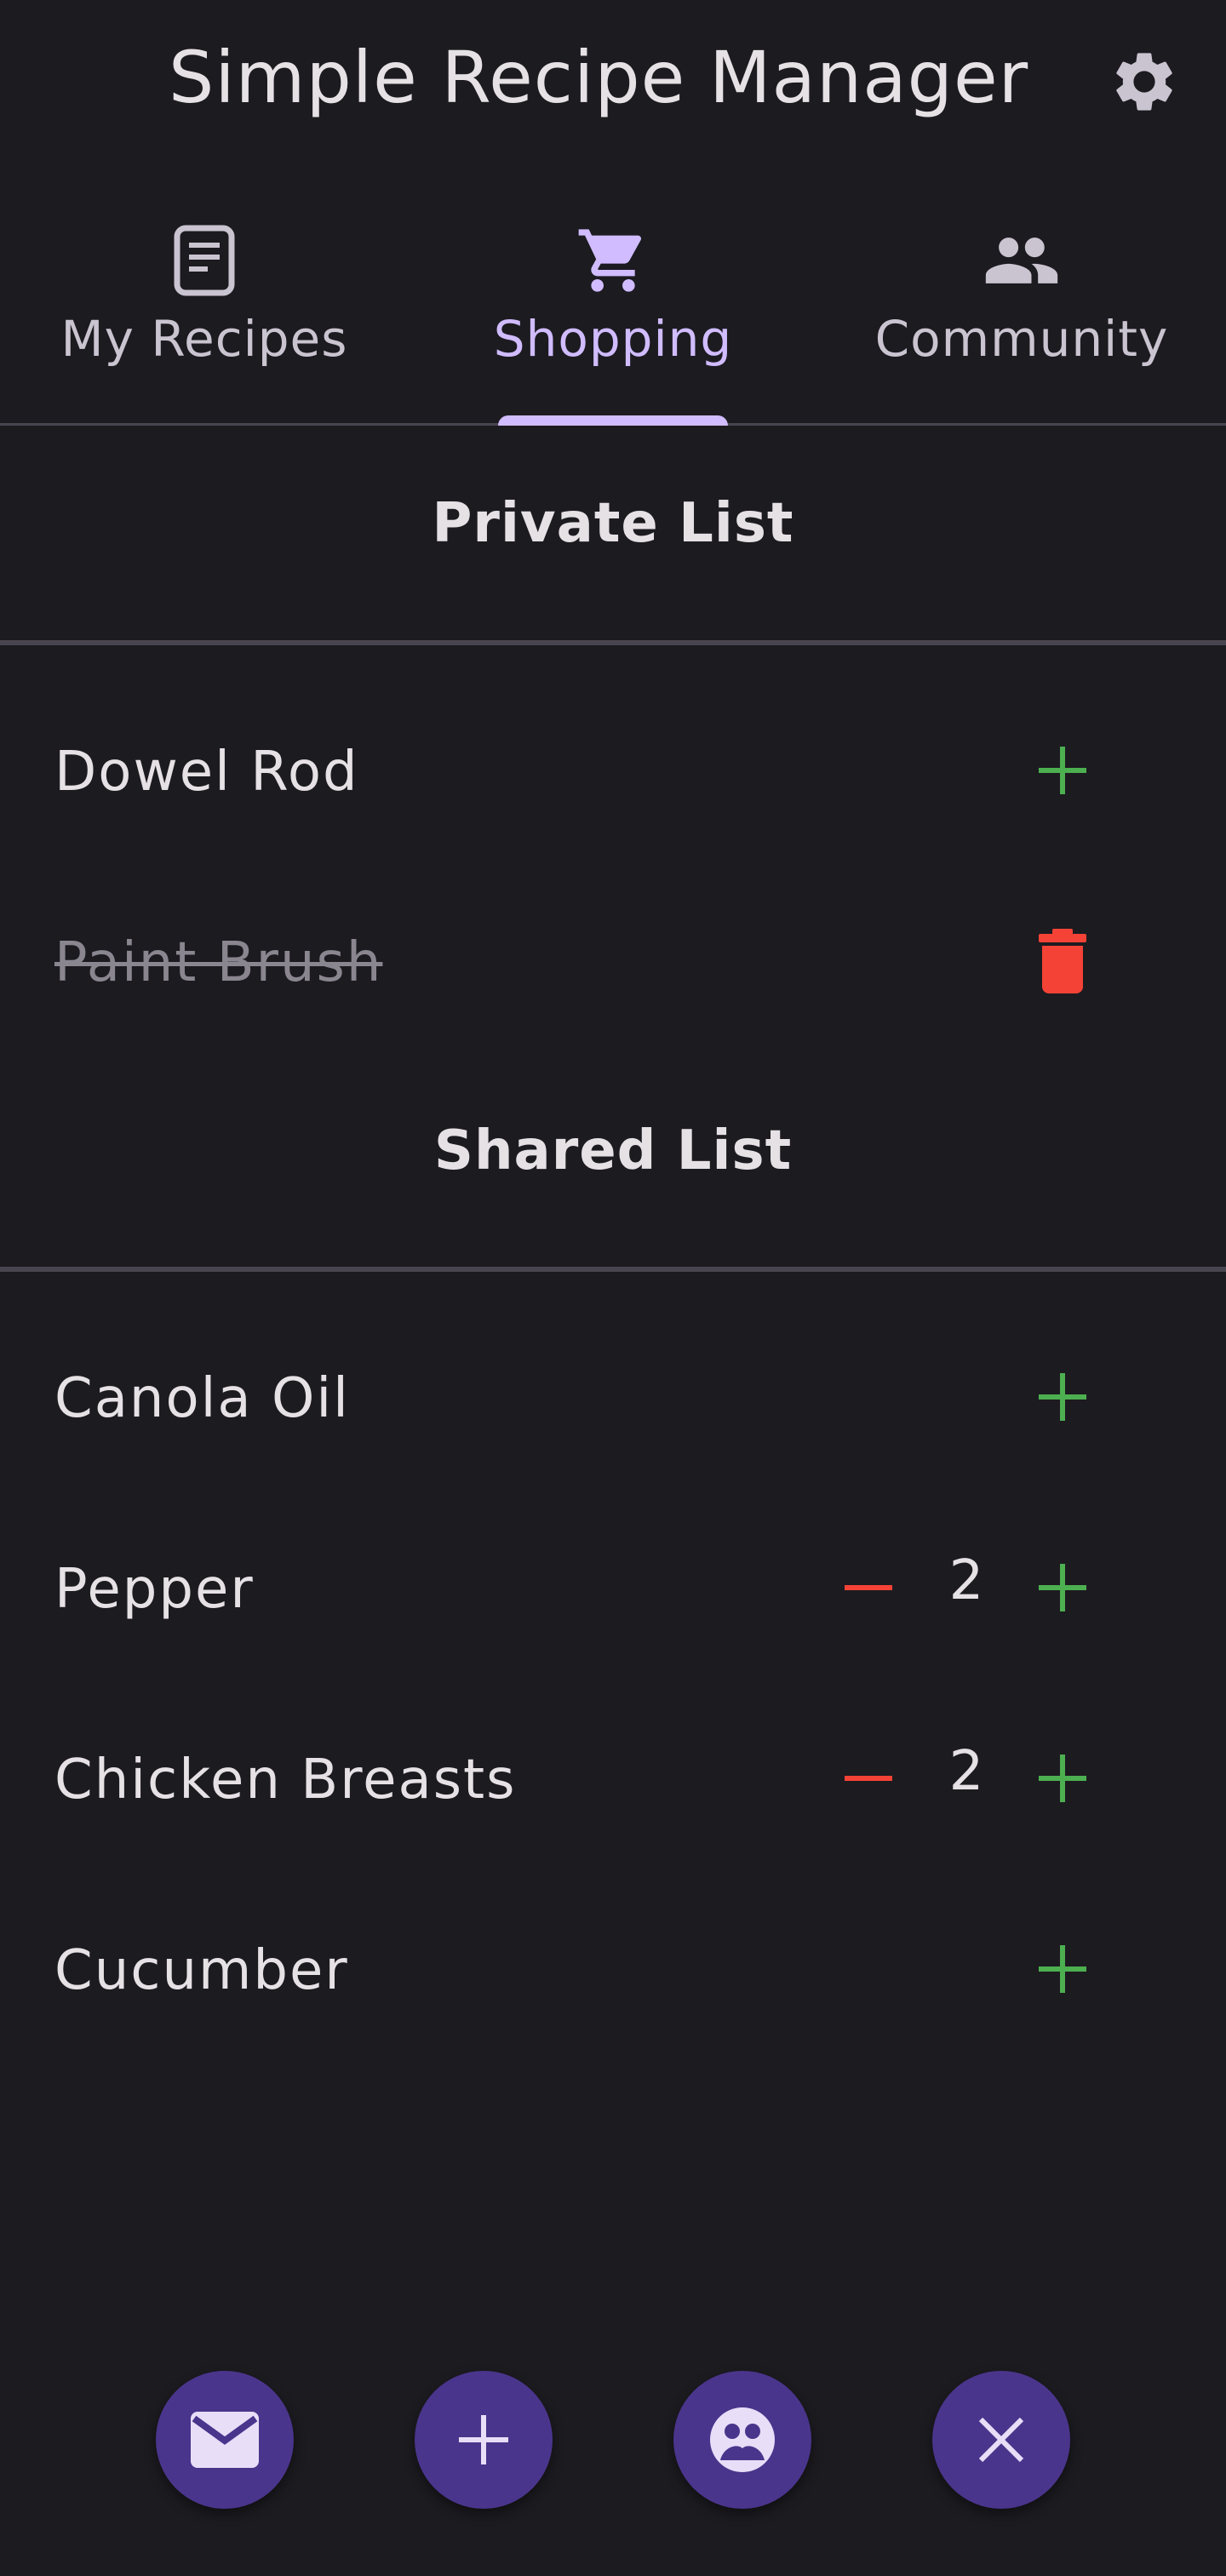 The image size is (1226, 2576). I want to click on delete-button, so click(1062, 961).